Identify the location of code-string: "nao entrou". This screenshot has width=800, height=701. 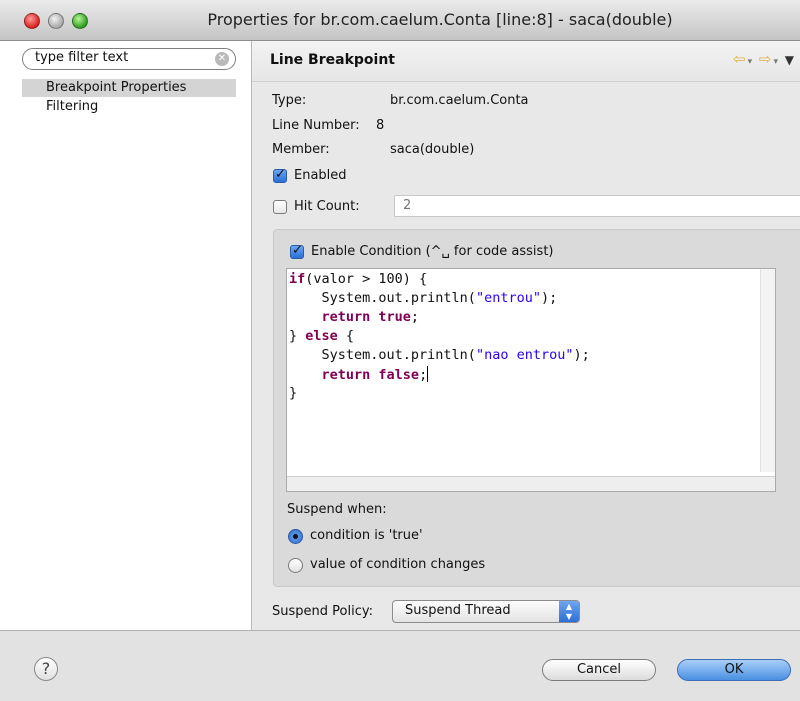
(524, 355).